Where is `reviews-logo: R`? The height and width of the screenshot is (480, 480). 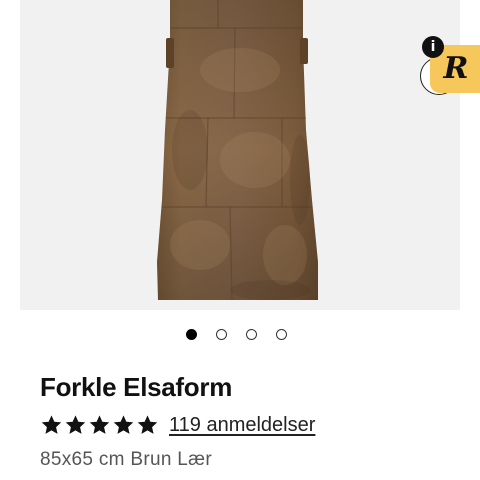 reviews-logo: R is located at coordinates (456, 68).